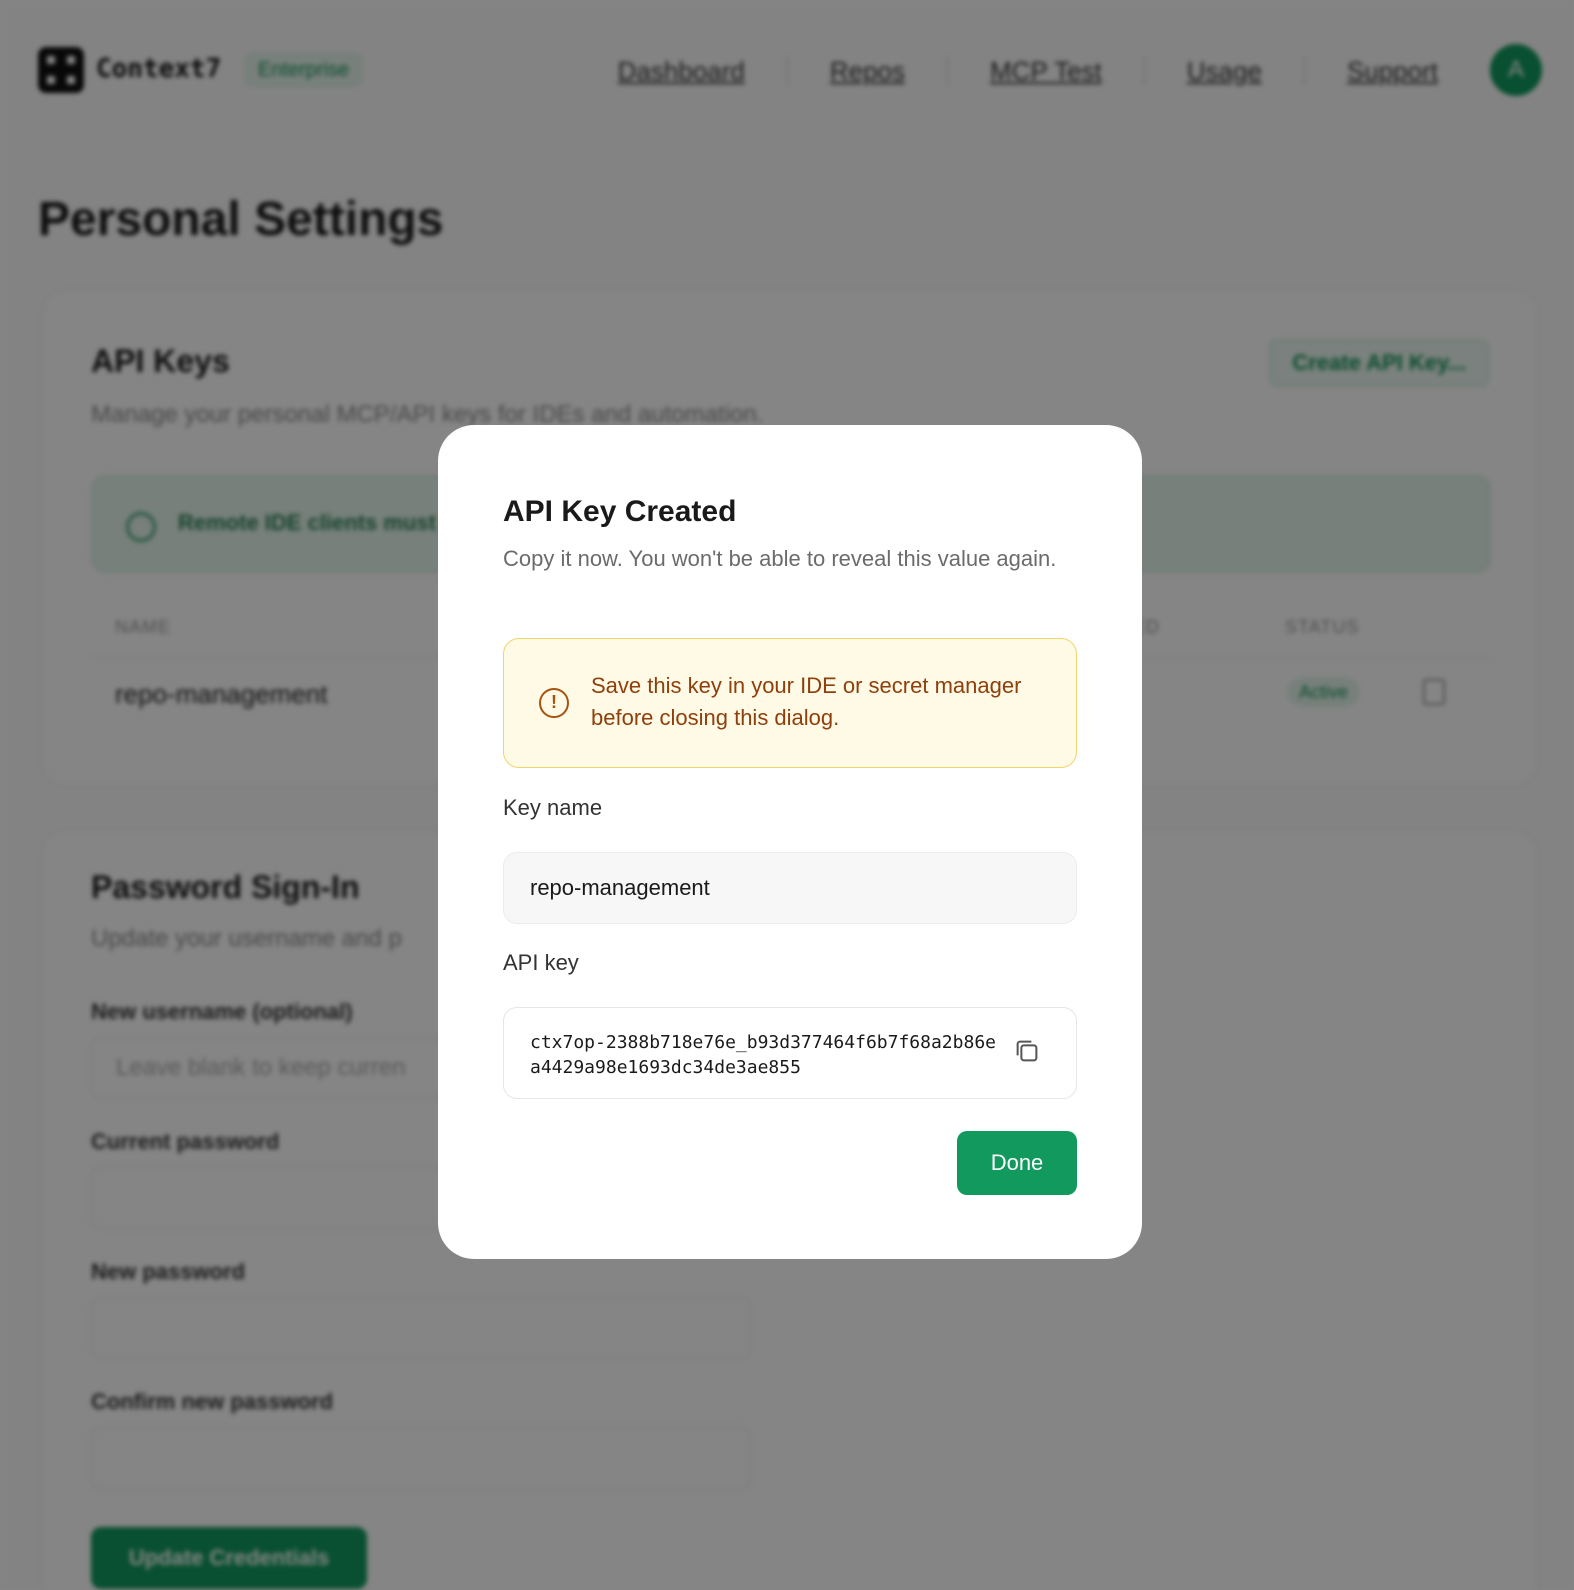 The image size is (1574, 1590). I want to click on key-name-field: repo-management, so click(790, 888).